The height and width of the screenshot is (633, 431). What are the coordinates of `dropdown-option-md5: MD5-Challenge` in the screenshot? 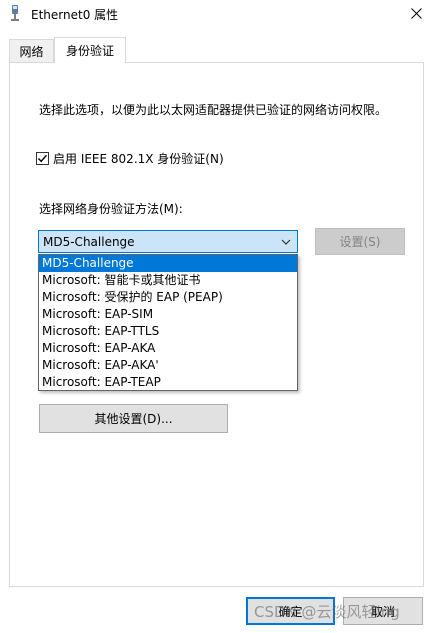 It's located at (168, 263).